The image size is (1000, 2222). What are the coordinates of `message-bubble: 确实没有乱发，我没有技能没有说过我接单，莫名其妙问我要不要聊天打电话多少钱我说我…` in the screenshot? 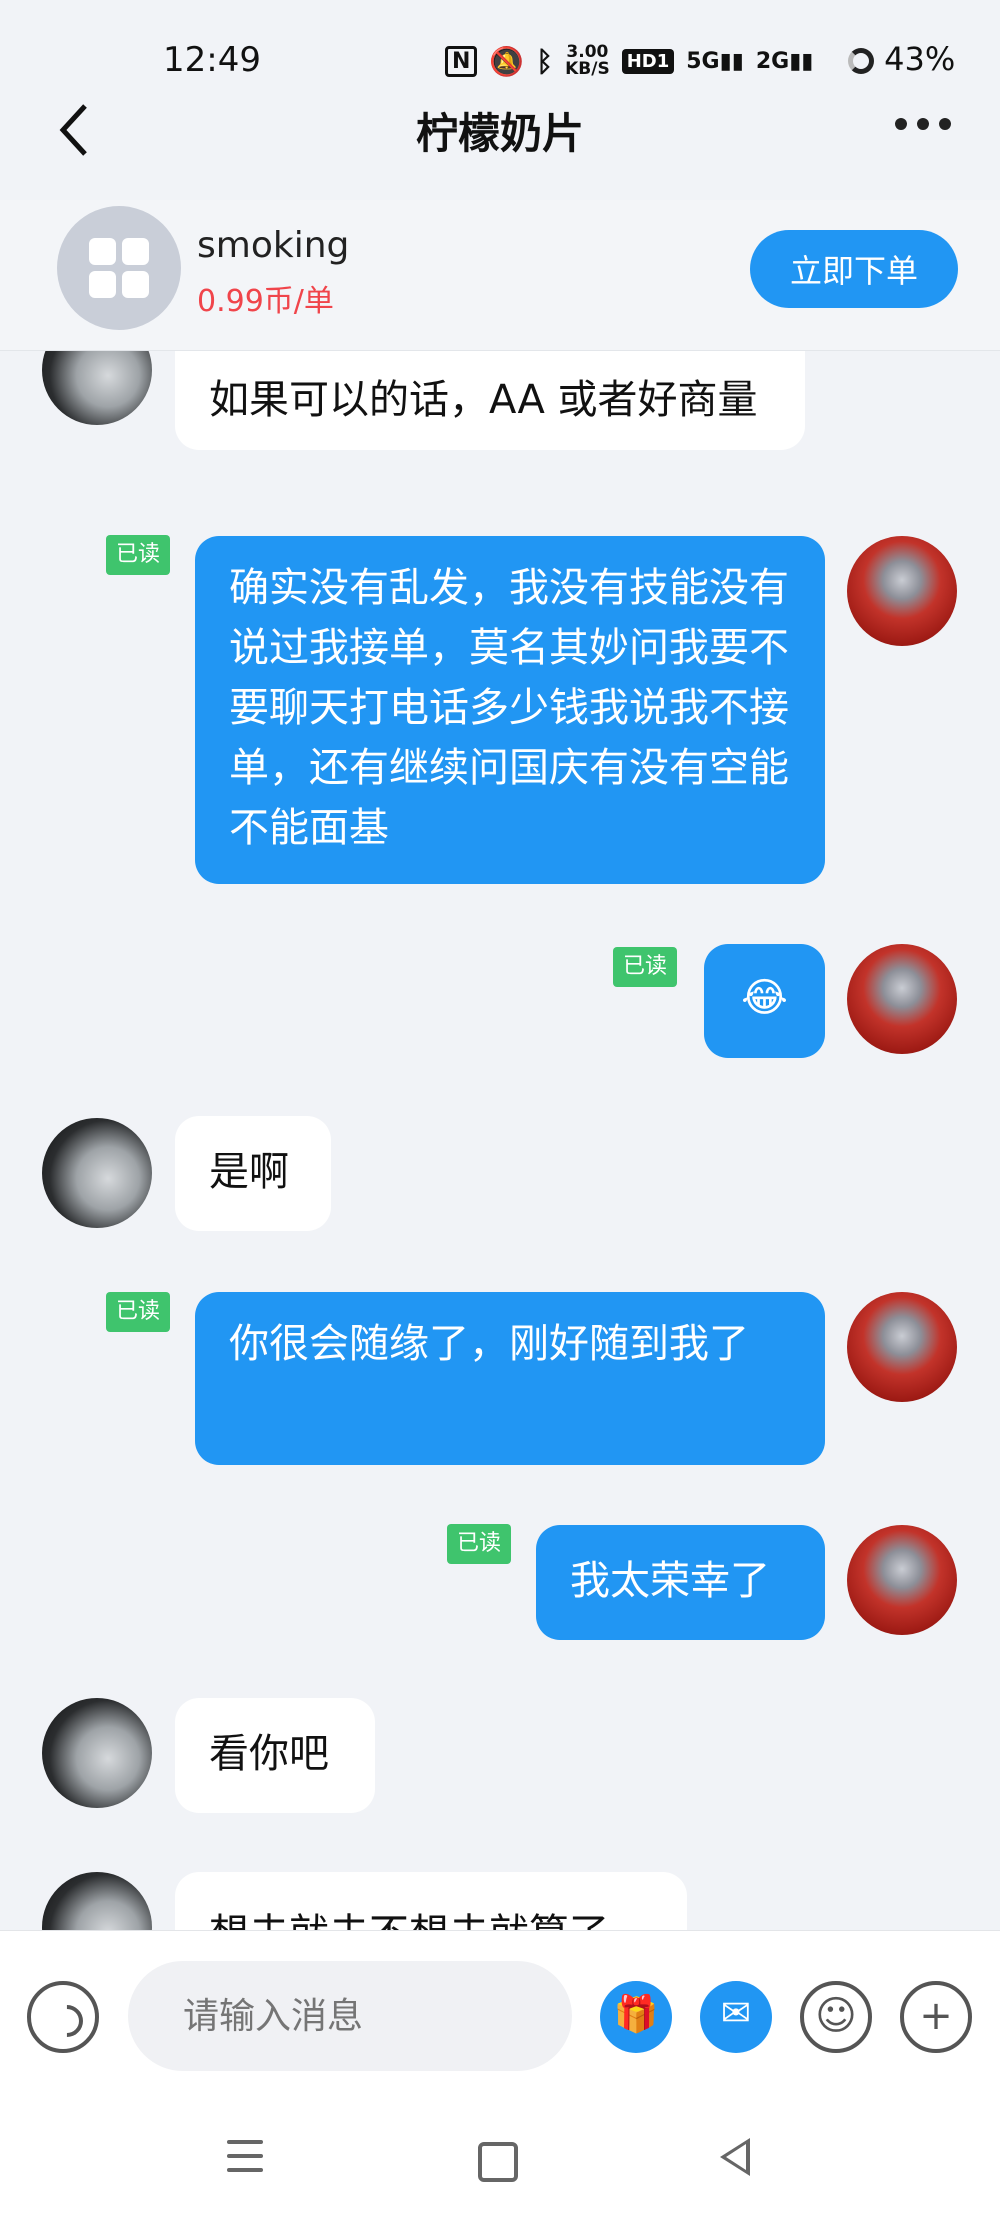 It's located at (510, 710).